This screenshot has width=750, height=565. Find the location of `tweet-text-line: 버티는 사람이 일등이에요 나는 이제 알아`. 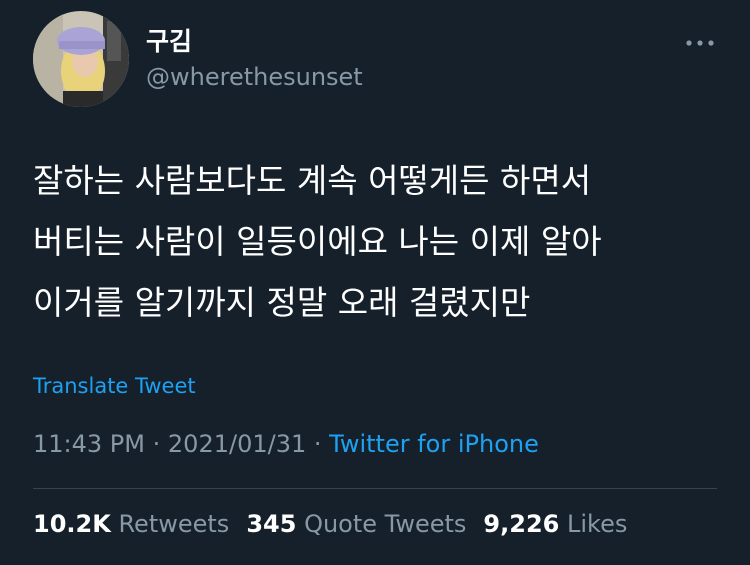

tweet-text-line: 버티는 사람이 일등이에요 나는 이제 알아 is located at coordinates (317, 241).